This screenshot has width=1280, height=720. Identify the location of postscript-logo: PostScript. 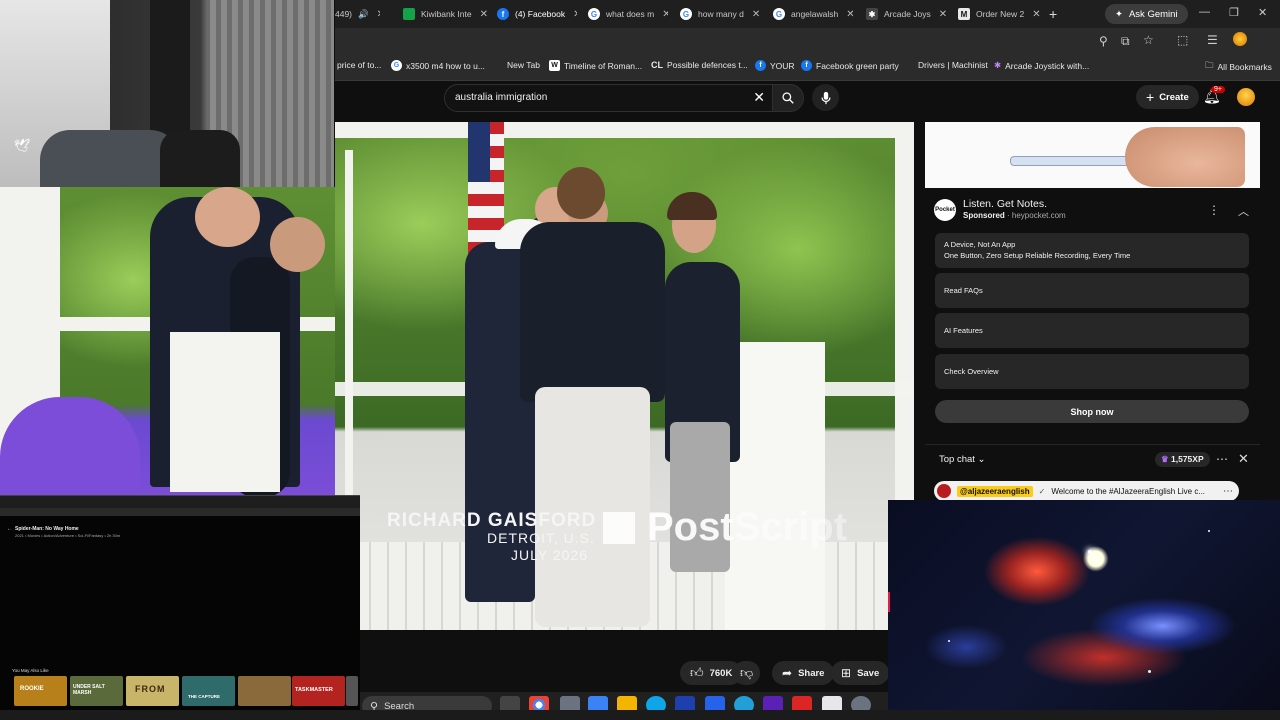
(747, 527).